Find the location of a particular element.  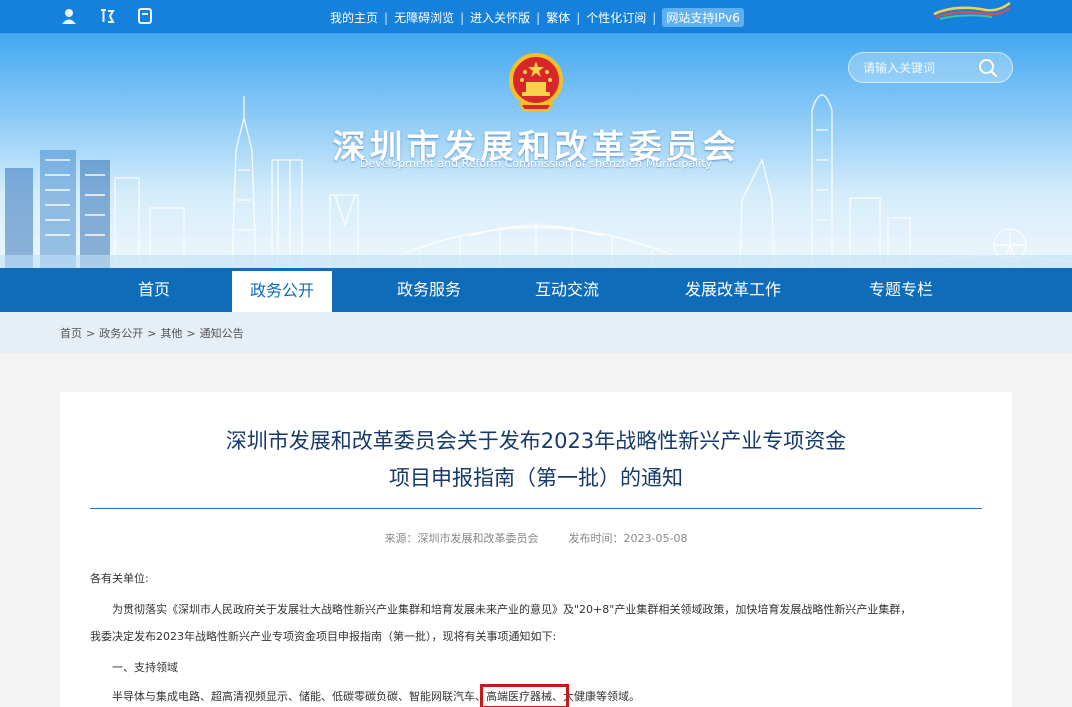

link-personal-subscription: 个性化订阅 is located at coordinates (616, 17).